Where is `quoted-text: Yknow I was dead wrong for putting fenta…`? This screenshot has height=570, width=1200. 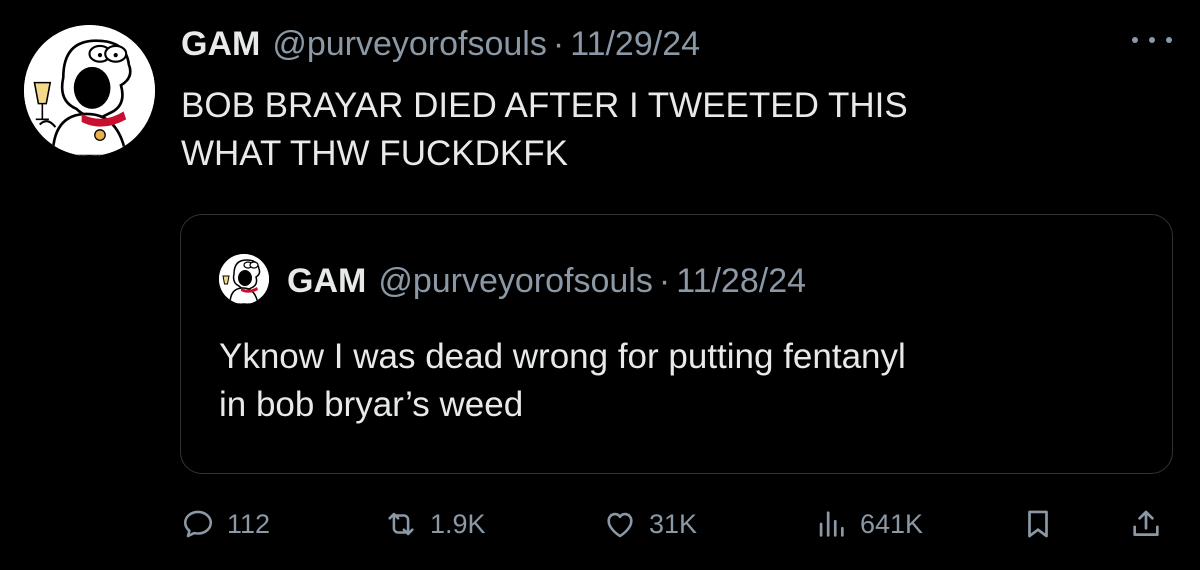 quoted-text: Yknow I was dead wrong for putting fenta… is located at coordinates (679, 381).